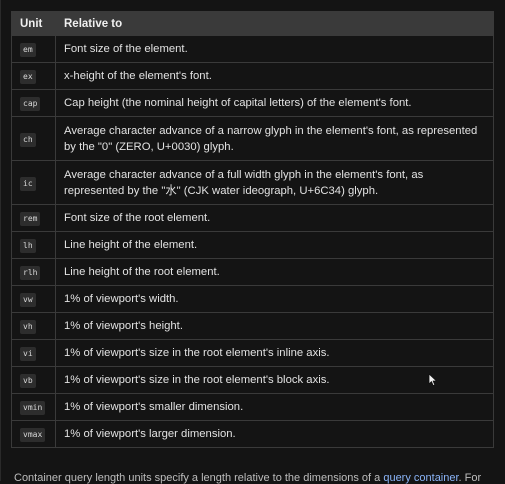 The width and height of the screenshot is (505, 484). Describe the element at coordinates (274, 76) in the screenshot. I see `description-cell: x-height of the element's font.` at that location.